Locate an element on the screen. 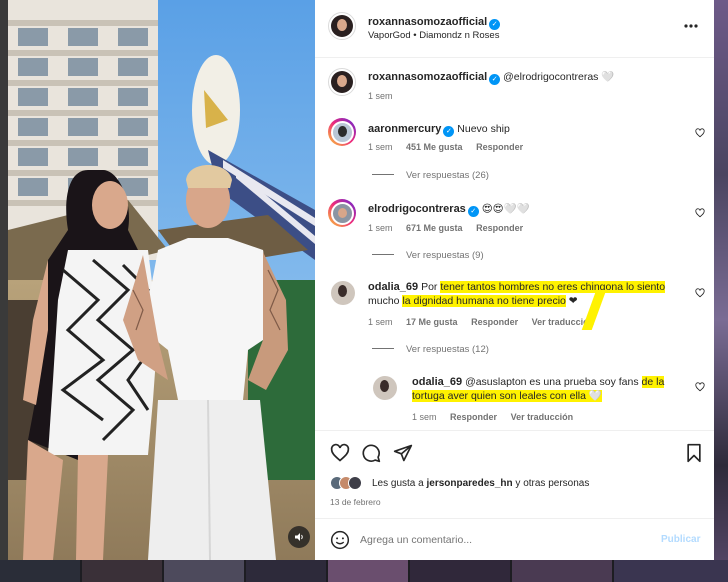  share-icon is located at coordinates (403, 453).